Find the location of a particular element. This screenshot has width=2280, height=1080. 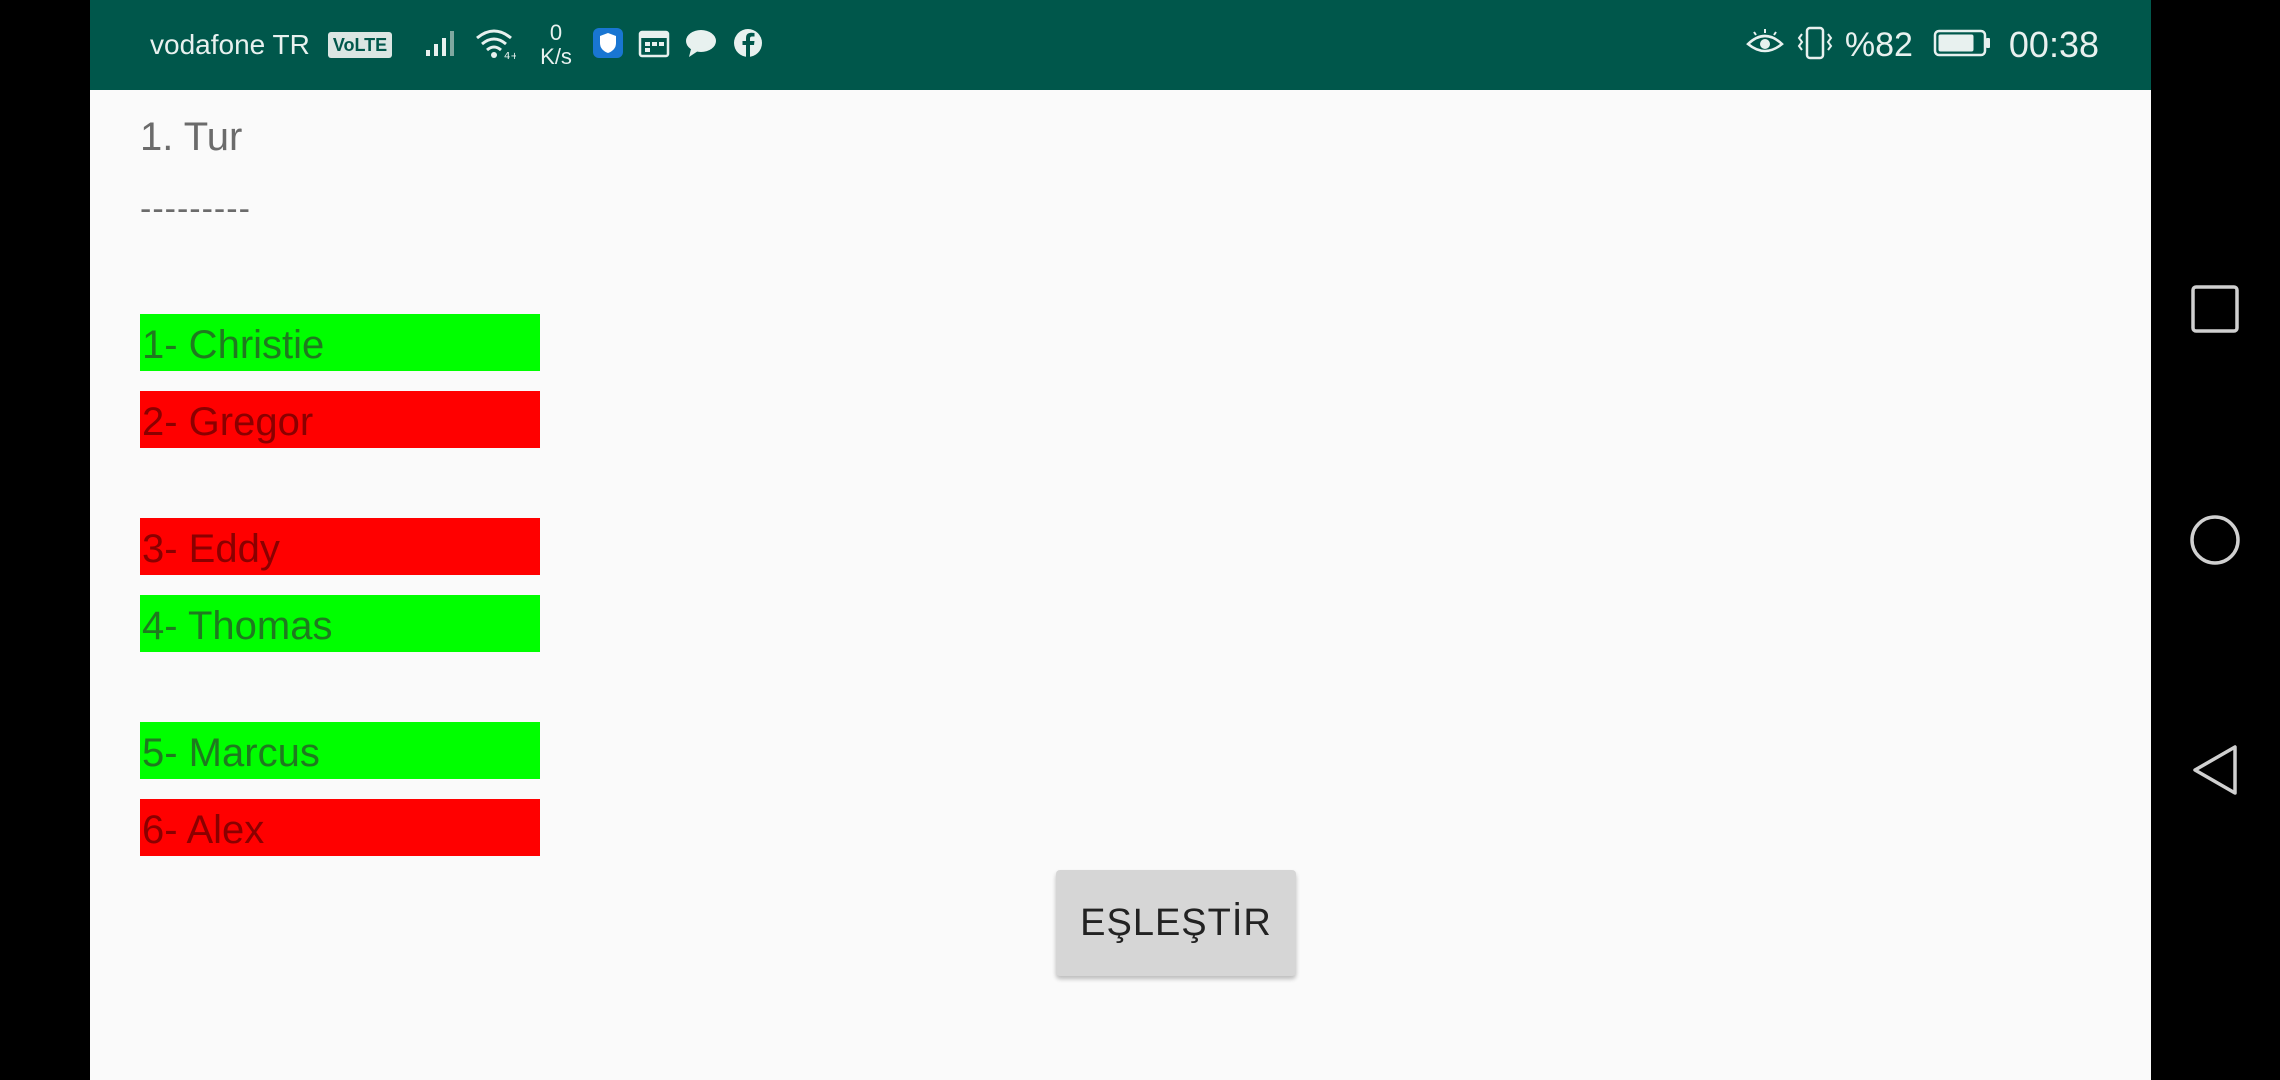

player-row-1: 1- Christie is located at coordinates (340, 342).